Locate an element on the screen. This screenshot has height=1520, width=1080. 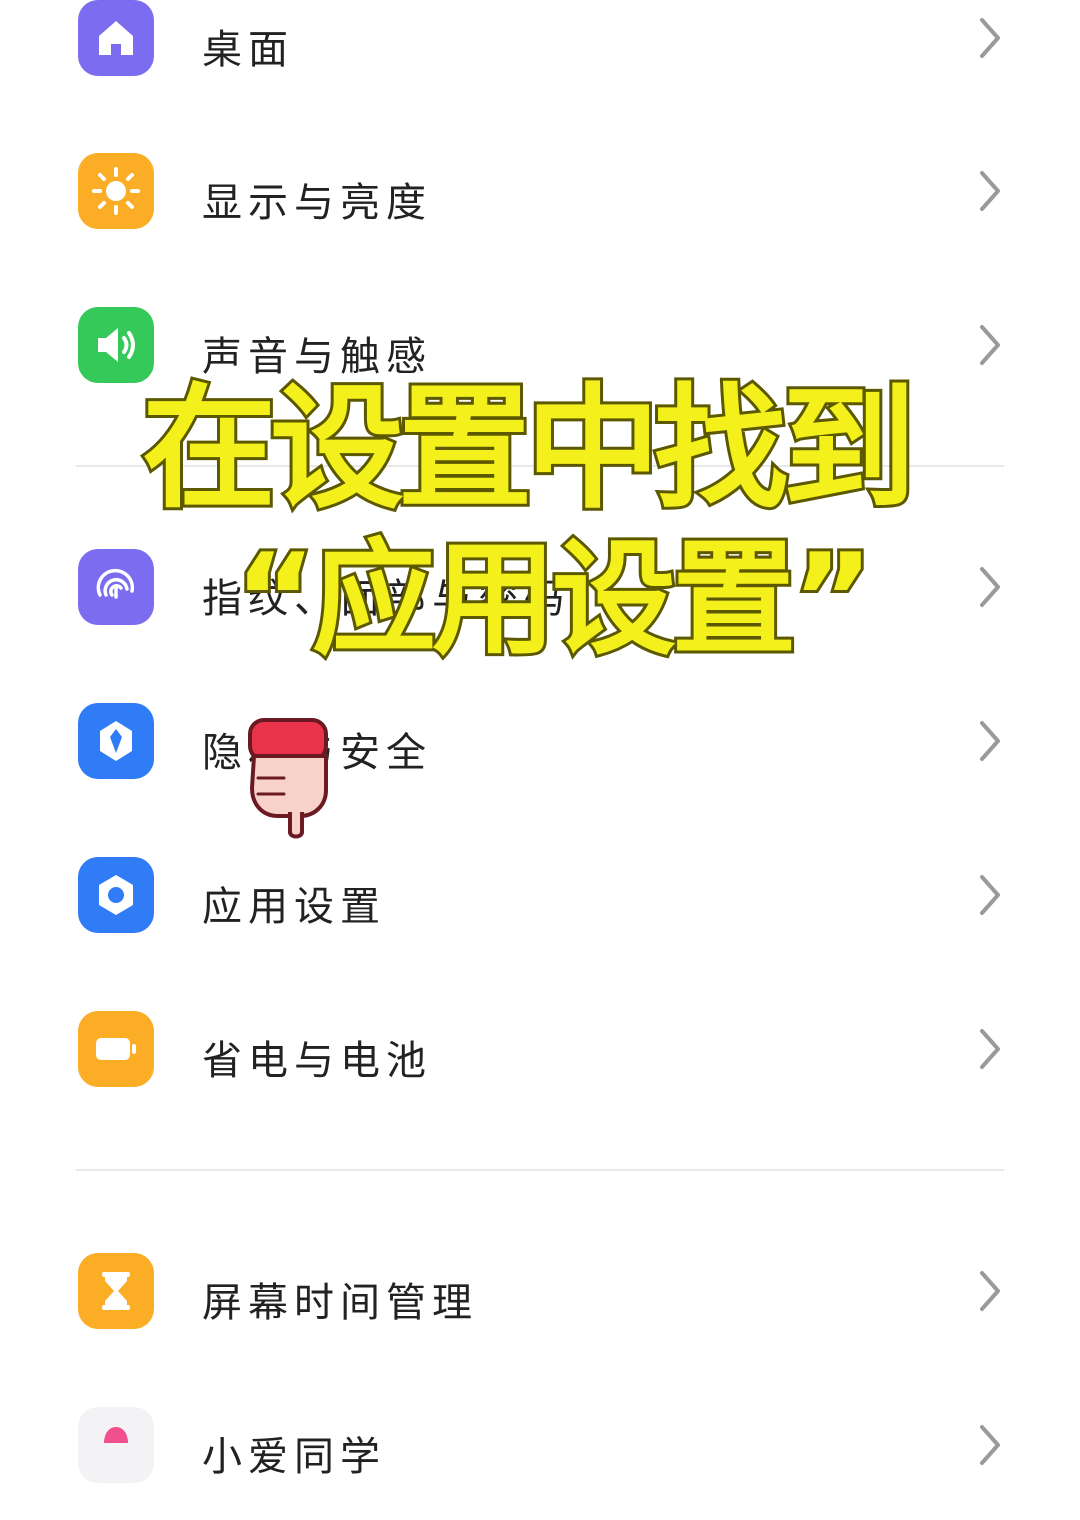
shield-icon is located at coordinates (116, 741).